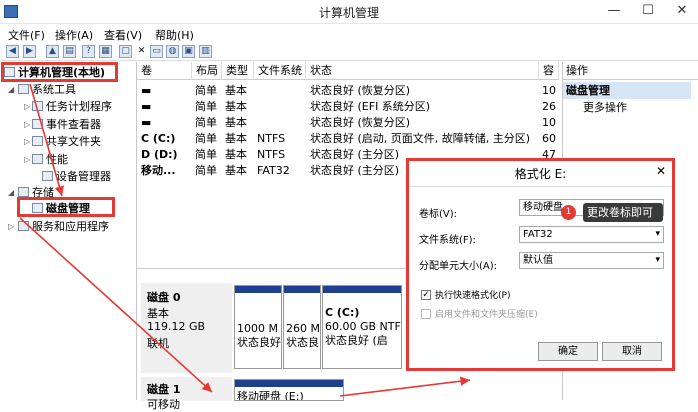  What do you see at coordinates (540, 174) in the screenshot?
I see `dialog-title: 格式化 E:` at bounding box center [540, 174].